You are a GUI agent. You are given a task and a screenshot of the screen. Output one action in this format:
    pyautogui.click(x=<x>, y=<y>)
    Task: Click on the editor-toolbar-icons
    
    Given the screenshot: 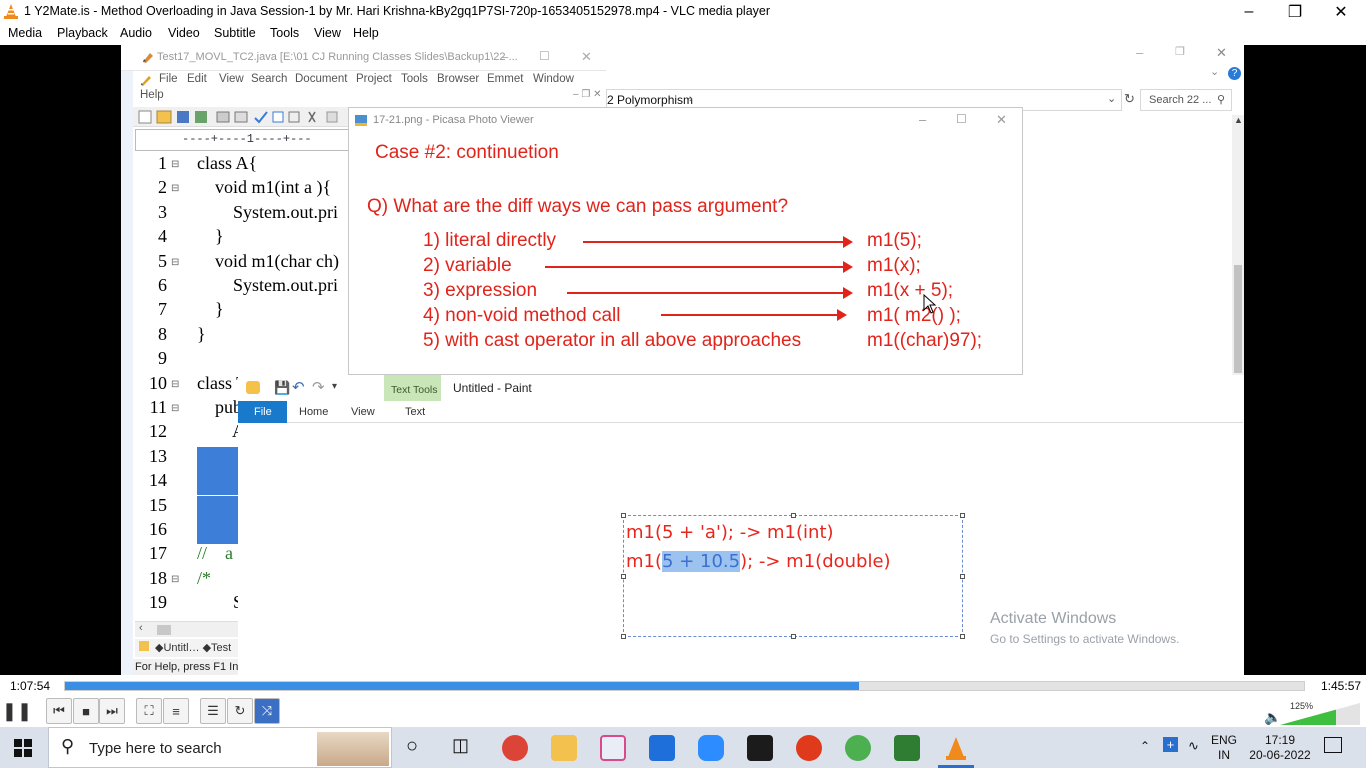 What is the action you would take?
    pyautogui.click(x=247, y=117)
    